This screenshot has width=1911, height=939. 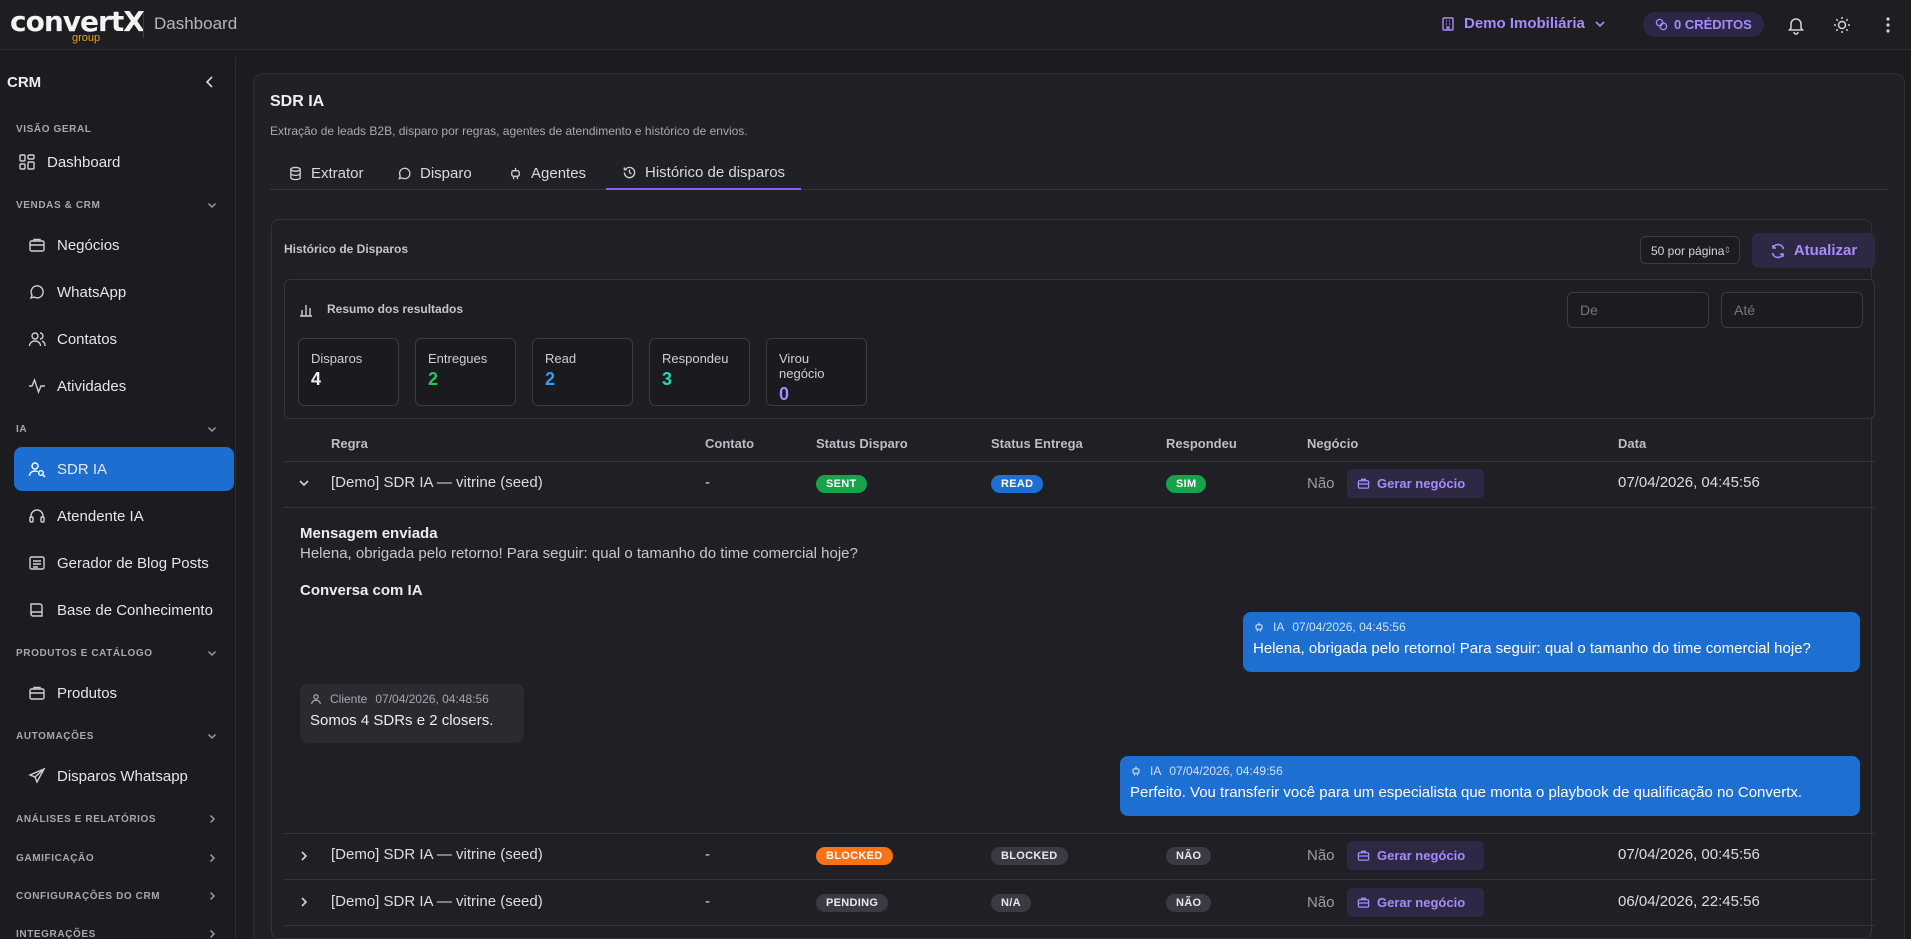 I want to click on tab-dispatch-history: Histórico de disparos, so click(x=704, y=173).